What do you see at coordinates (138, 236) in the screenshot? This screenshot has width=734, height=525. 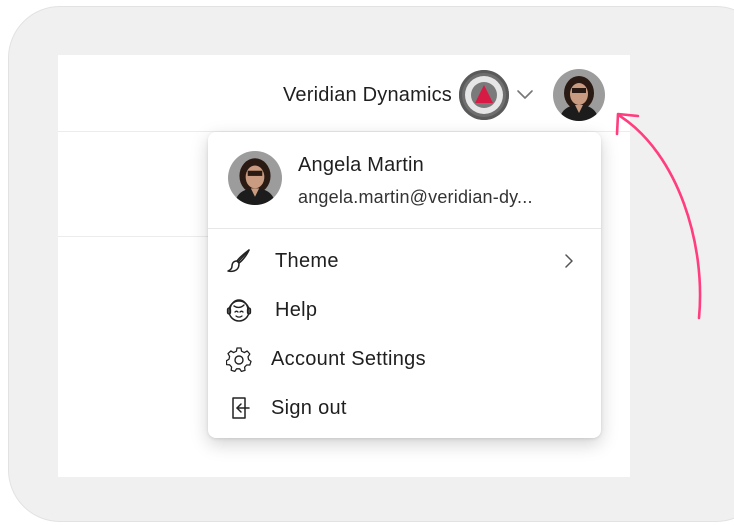 I see `content-divider` at bounding box center [138, 236].